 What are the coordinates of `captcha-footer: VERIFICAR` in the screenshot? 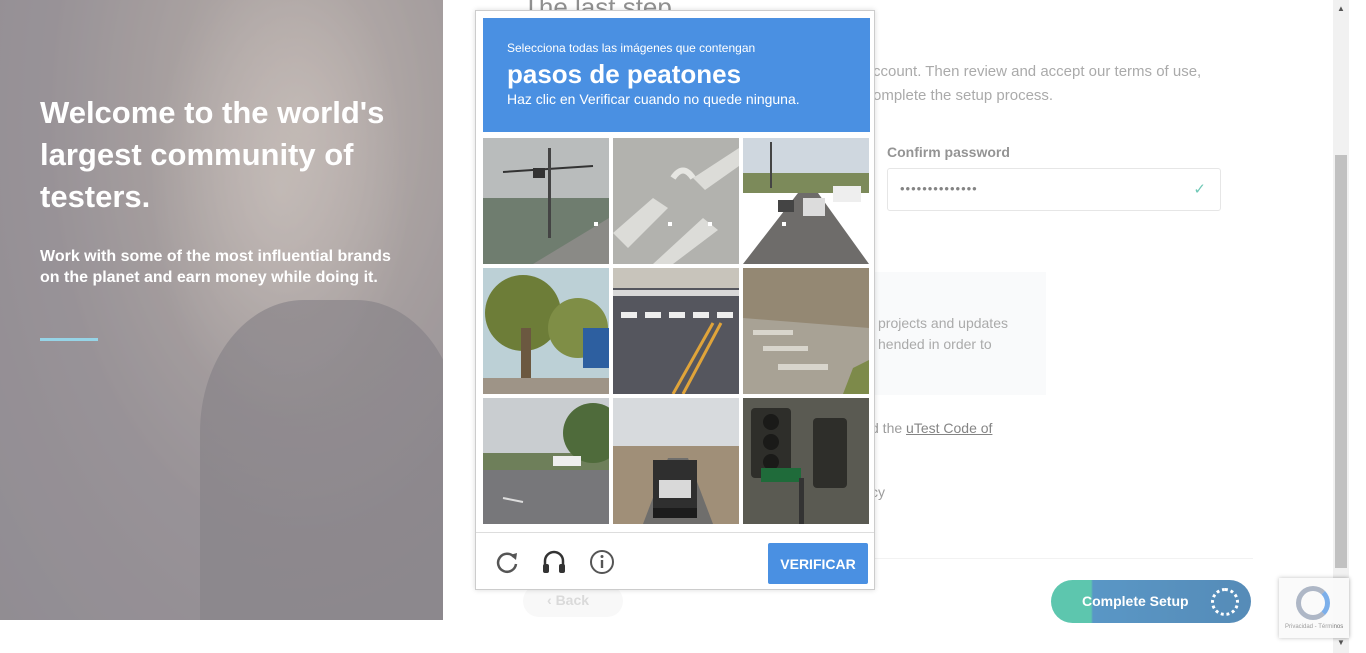 It's located at (675, 561).